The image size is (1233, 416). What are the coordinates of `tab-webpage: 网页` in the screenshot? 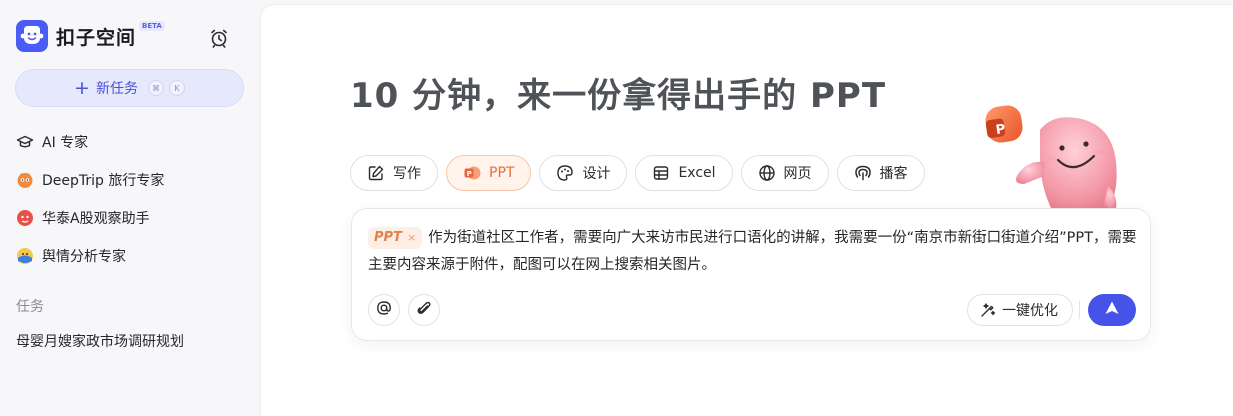 It's located at (784, 173).